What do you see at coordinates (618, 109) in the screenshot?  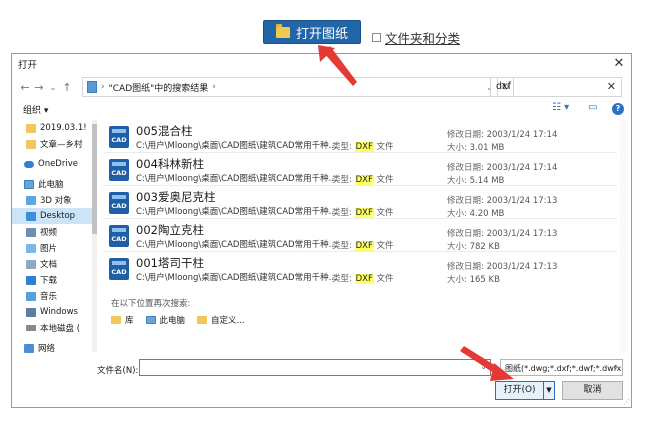 I see `help-icon: ?` at bounding box center [618, 109].